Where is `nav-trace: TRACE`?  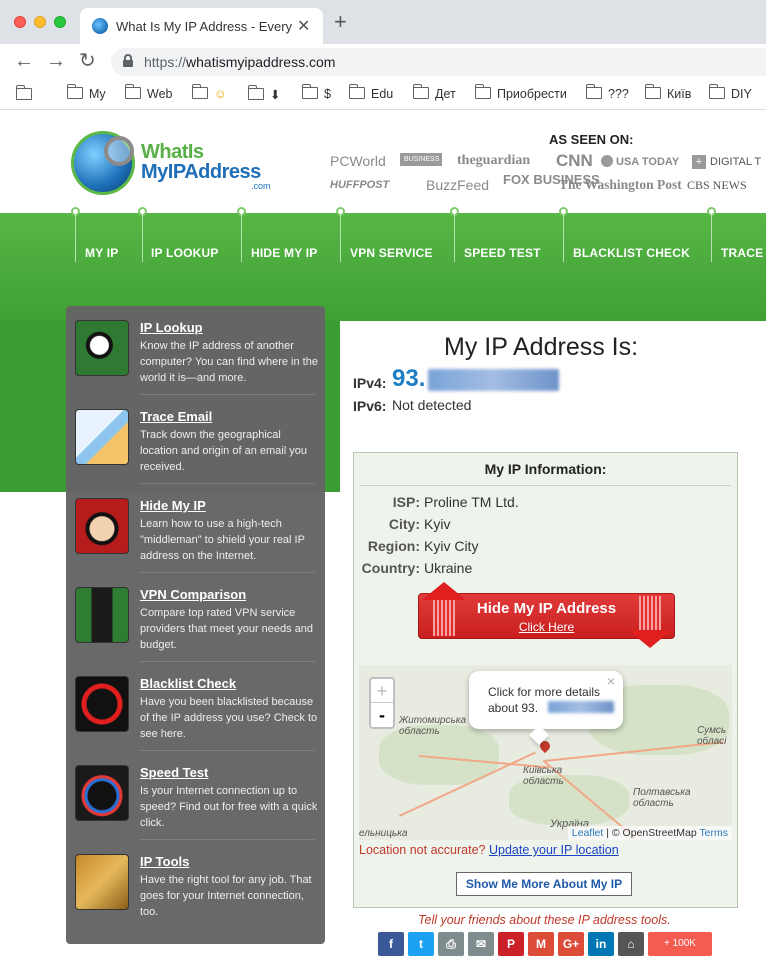 nav-trace: TRACE is located at coordinates (742, 253).